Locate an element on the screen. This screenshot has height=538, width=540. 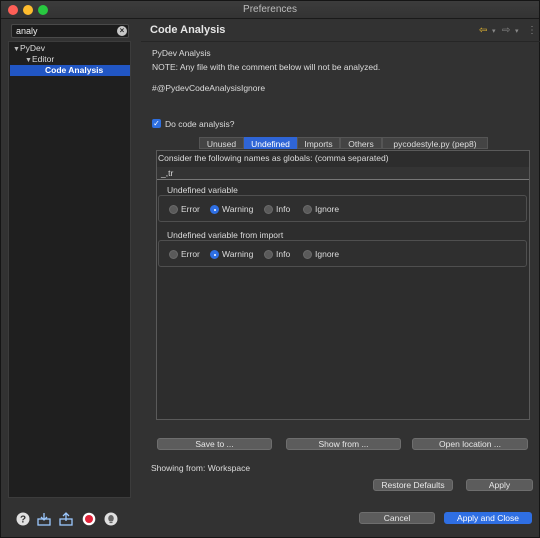
record-icon is located at coordinates (89, 519).